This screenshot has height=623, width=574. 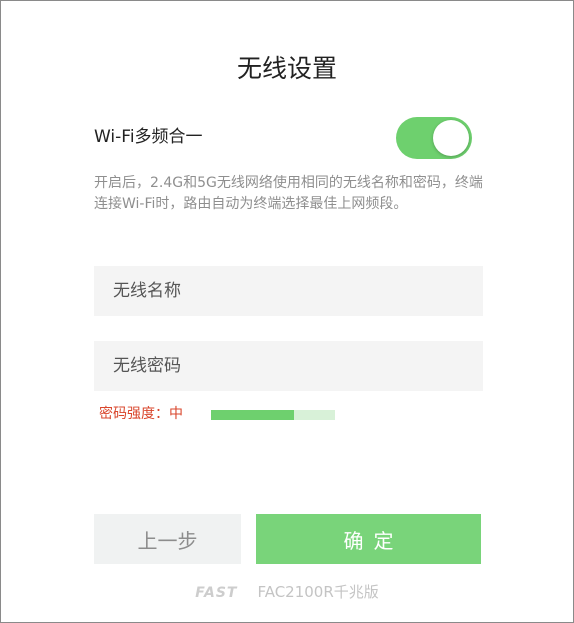 I want to click on prev-step-button: 上一步, so click(x=167, y=539).